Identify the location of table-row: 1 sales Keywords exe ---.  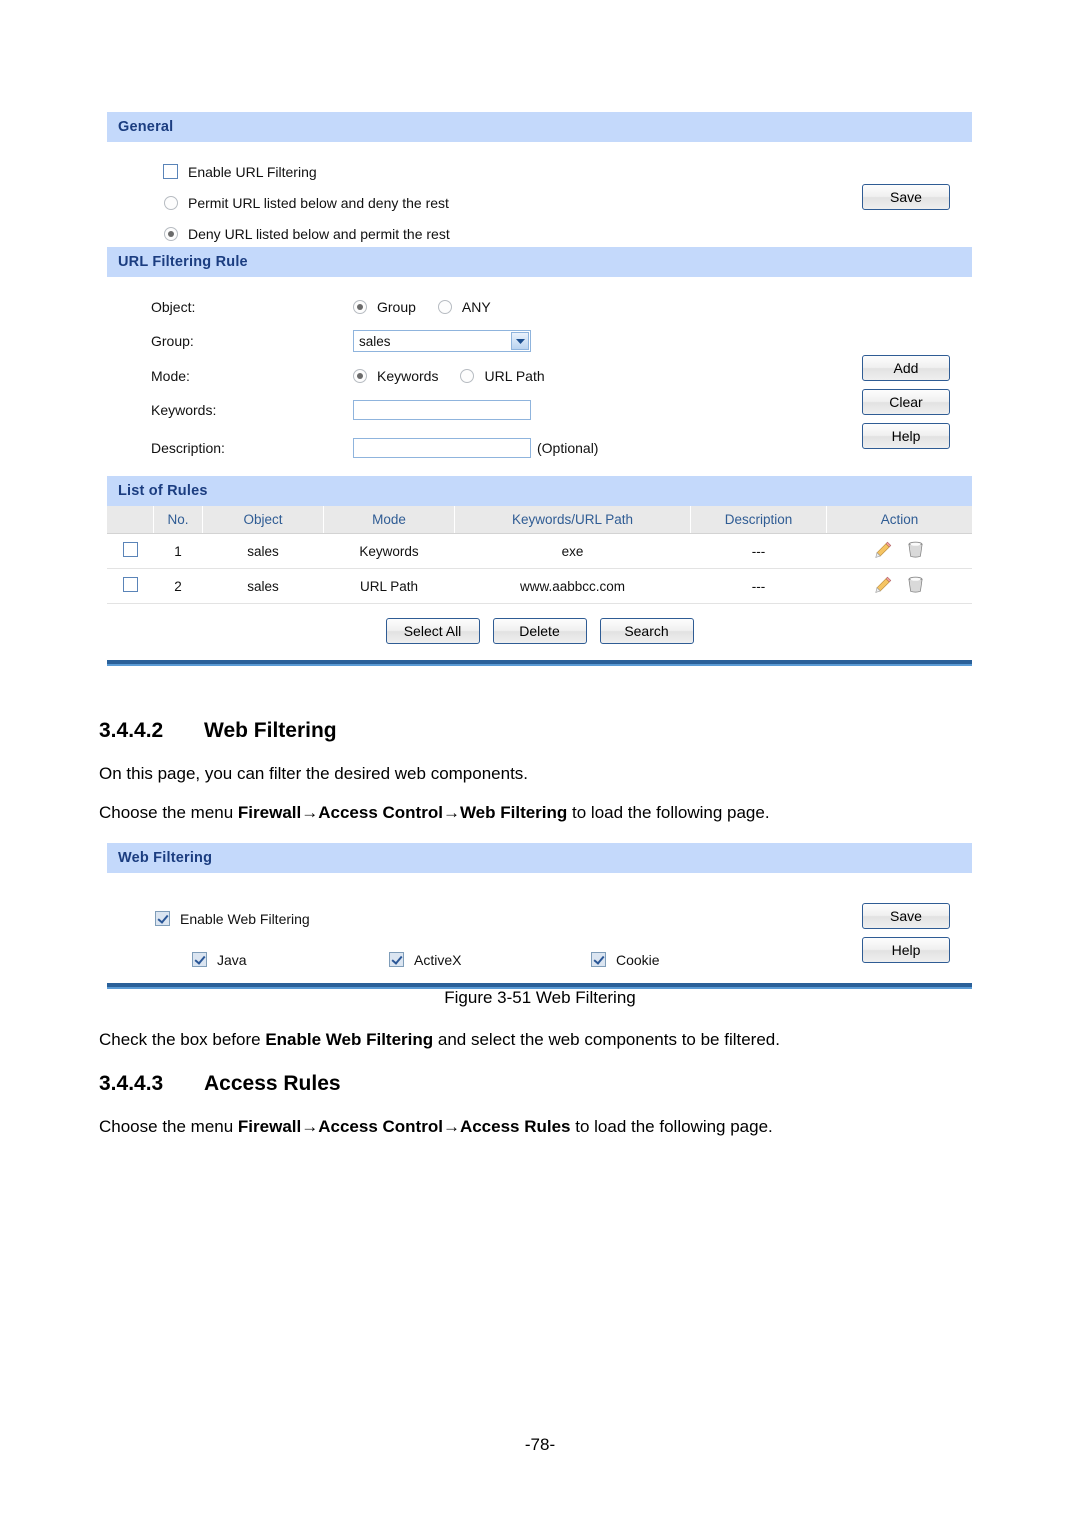
(539, 551).